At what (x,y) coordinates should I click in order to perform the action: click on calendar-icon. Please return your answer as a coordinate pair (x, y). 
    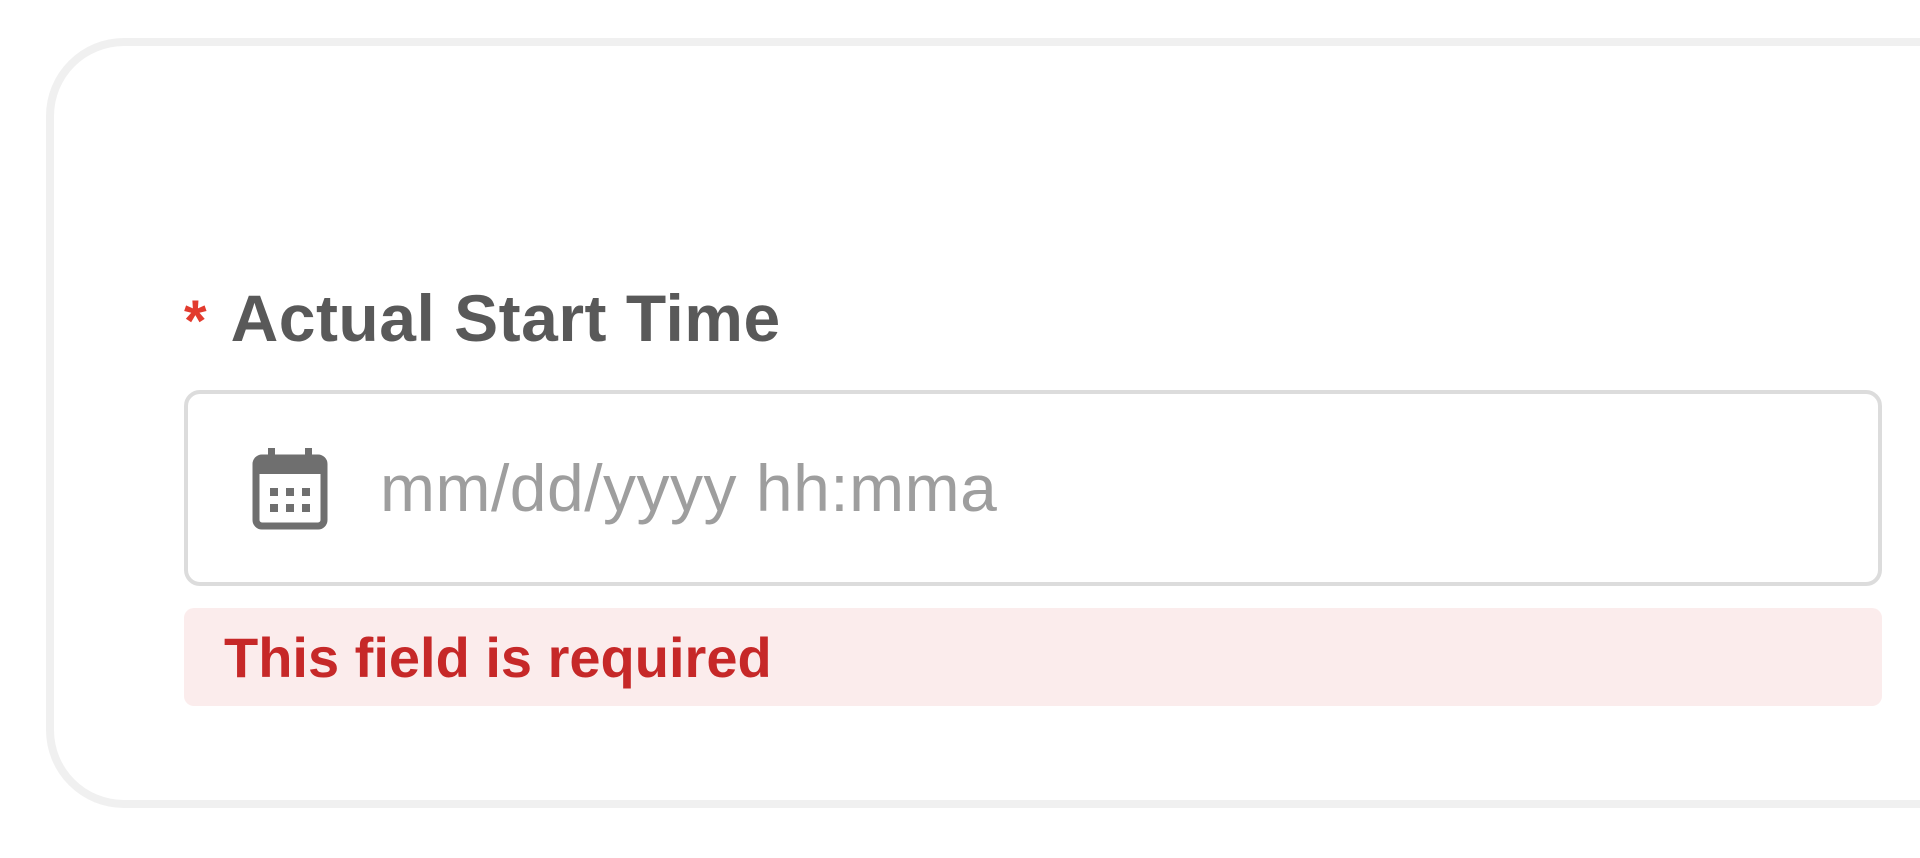
    Looking at the image, I should click on (290, 488).